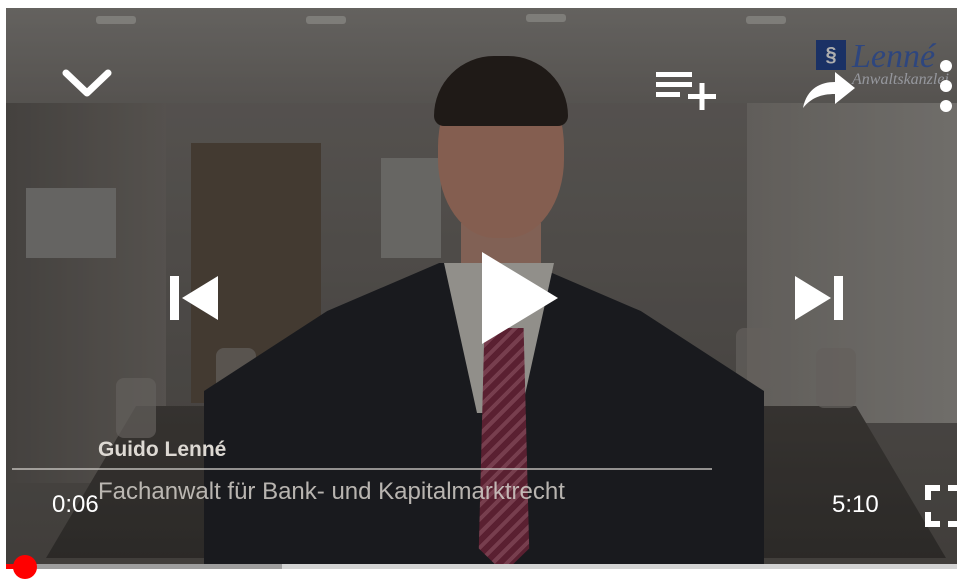 The width and height of the screenshot is (957, 583). What do you see at coordinates (362, 469) in the screenshot?
I see `lower-third-divider` at bounding box center [362, 469].